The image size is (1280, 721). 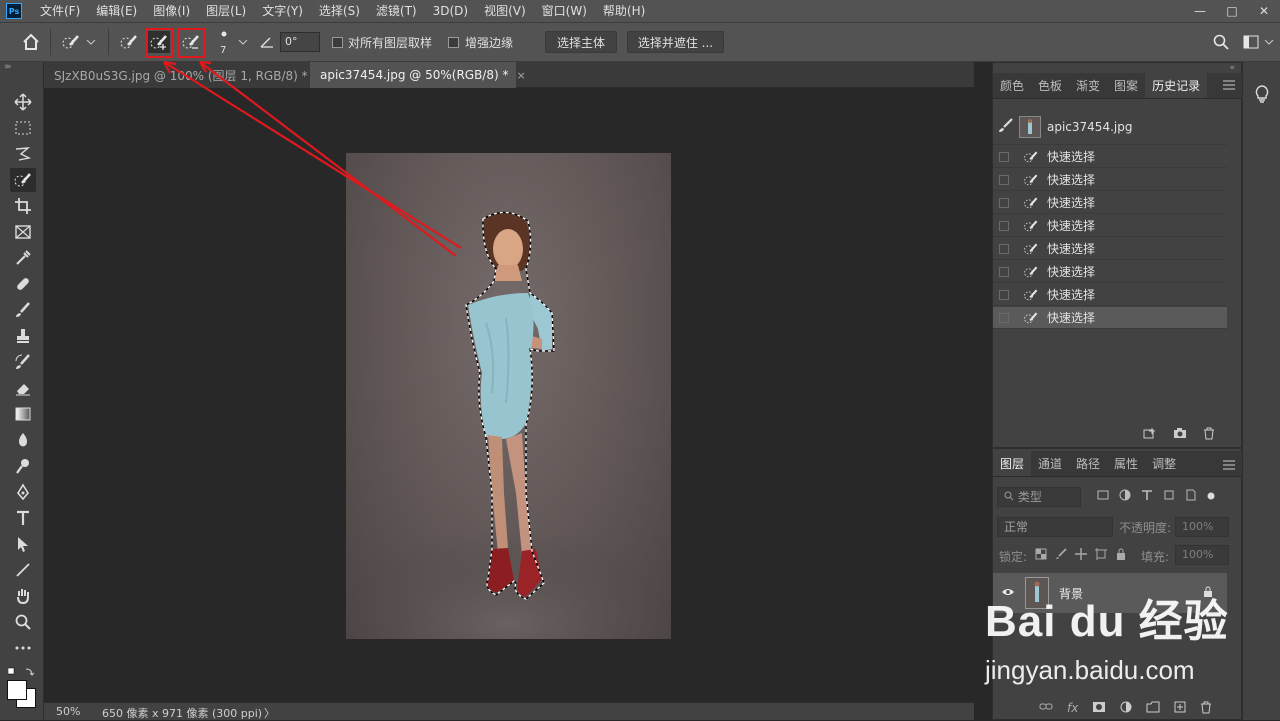 What do you see at coordinates (1061, 555) in the screenshot?
I see `lock-pixels-icon` at bounding box center [1061, 555].